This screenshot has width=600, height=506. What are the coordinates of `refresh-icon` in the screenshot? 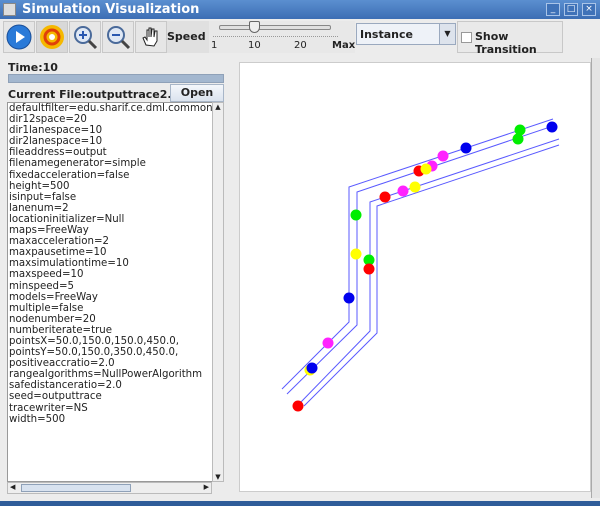 It's located at (52, 37).